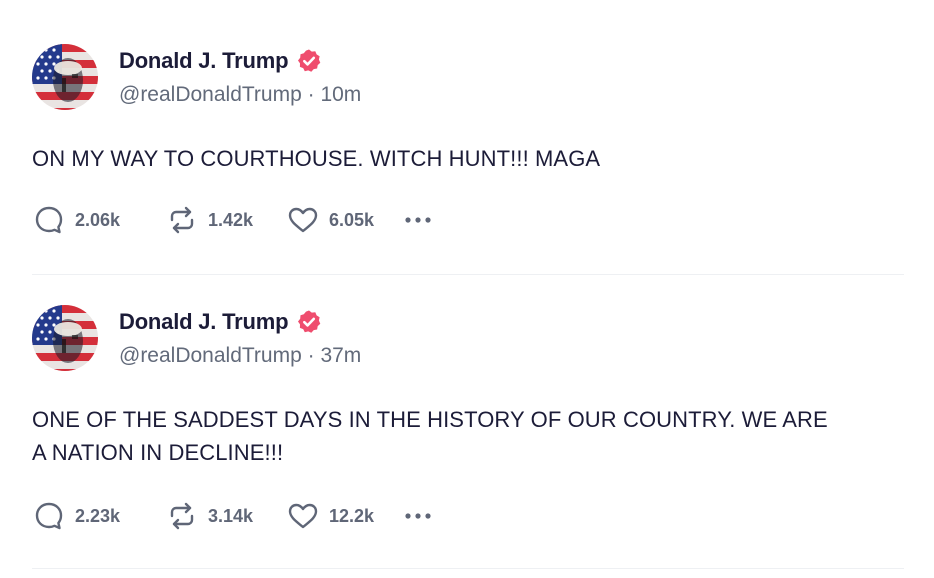  Describe the element at coordinates (468, 339) in the screenshot. I see `post-header: Donald J. Trump @realDonaldTrump · 37m` at that location.